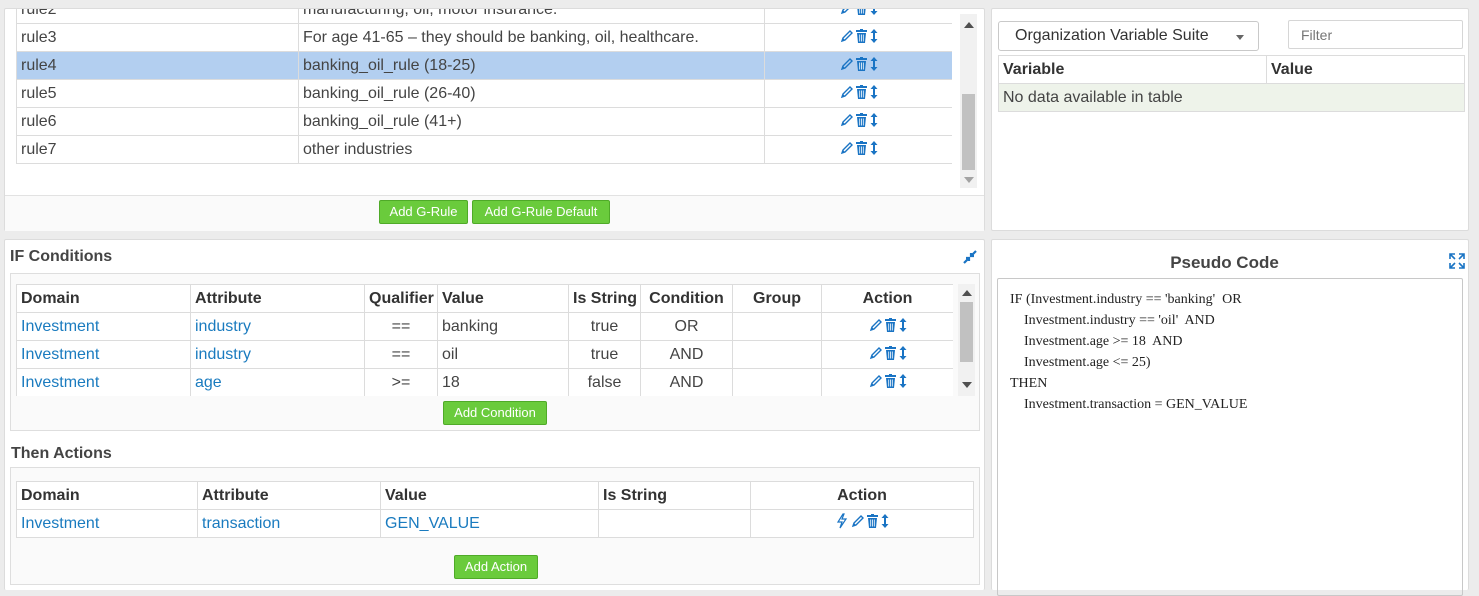  I want to click on conditions-col-action: Action, so click(887, 298).